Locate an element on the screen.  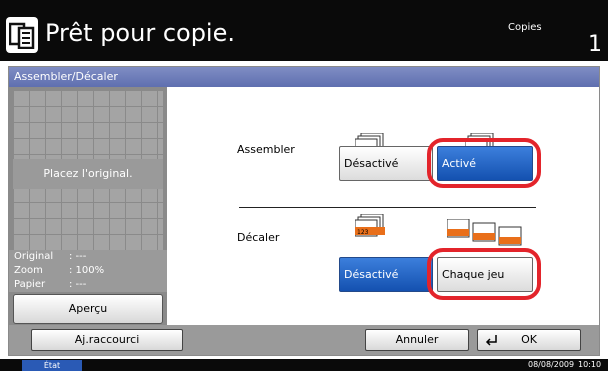
preview-message: Placez l'original. is located at coordinates (88, 174).